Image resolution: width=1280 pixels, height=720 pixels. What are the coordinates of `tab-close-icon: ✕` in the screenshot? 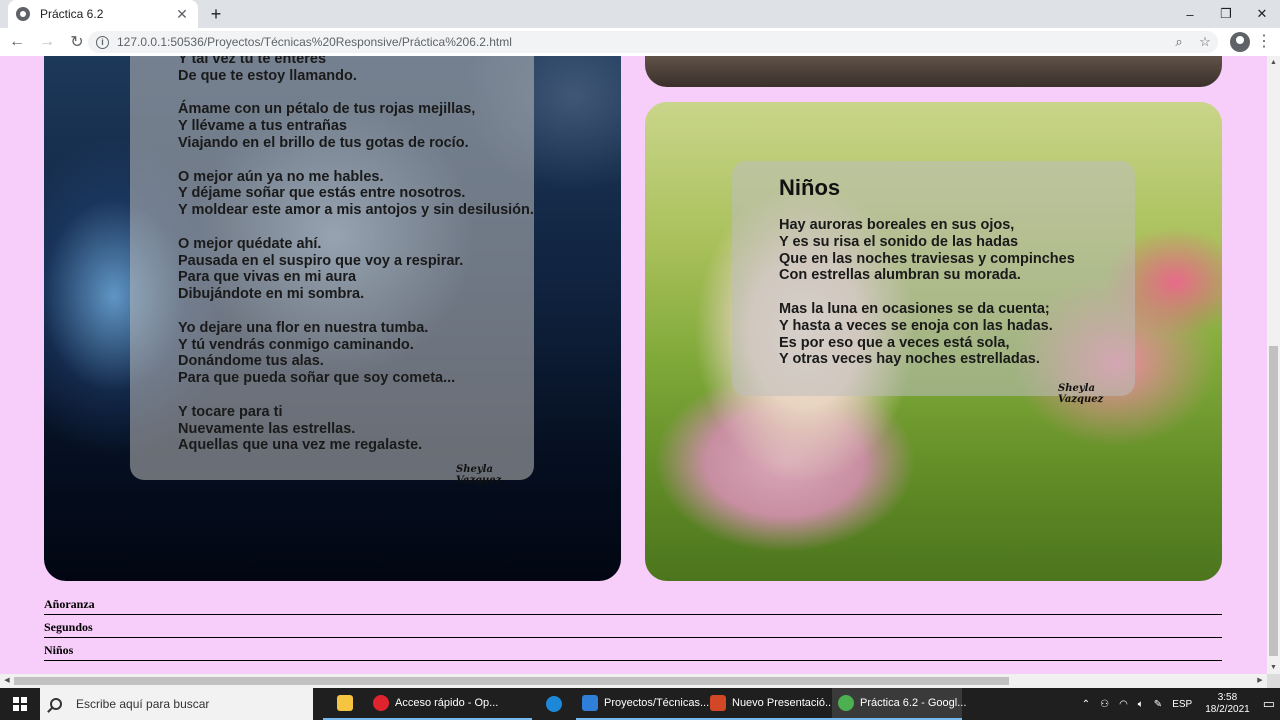 It's located at (182, 14).